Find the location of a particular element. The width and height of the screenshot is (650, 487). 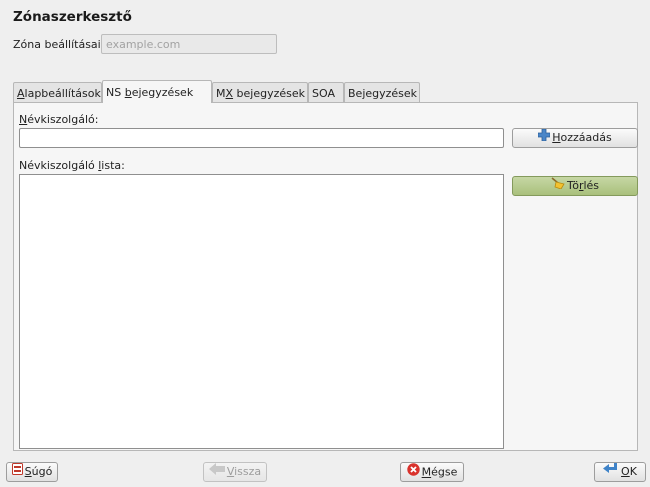

cancel-button: Mégse is located at coordinates (432, 472).